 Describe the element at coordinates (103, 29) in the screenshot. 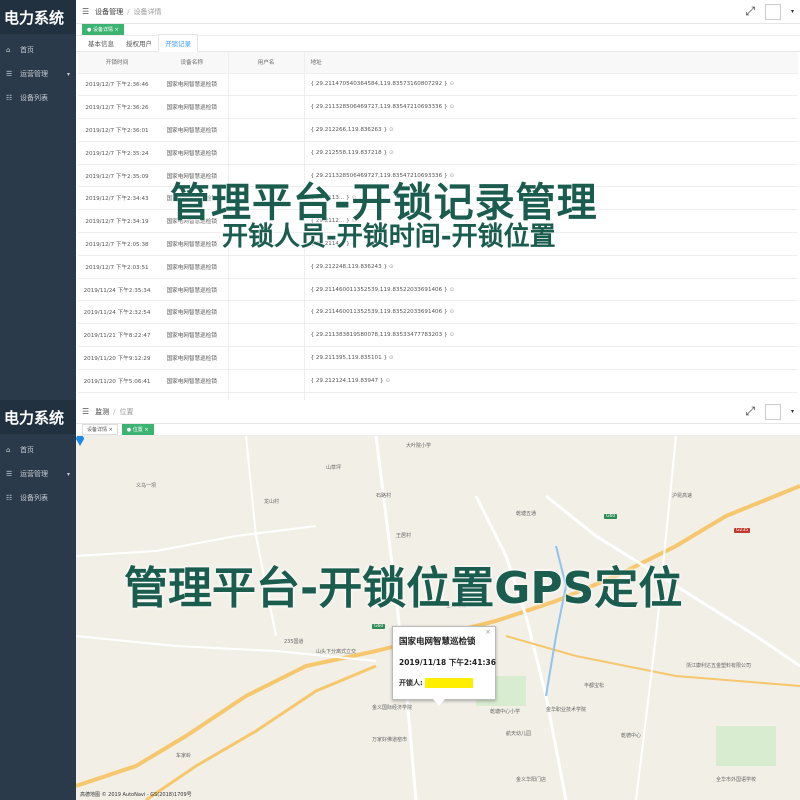

I see `tag-device-detail: ● 设备详情 ×` at that location.